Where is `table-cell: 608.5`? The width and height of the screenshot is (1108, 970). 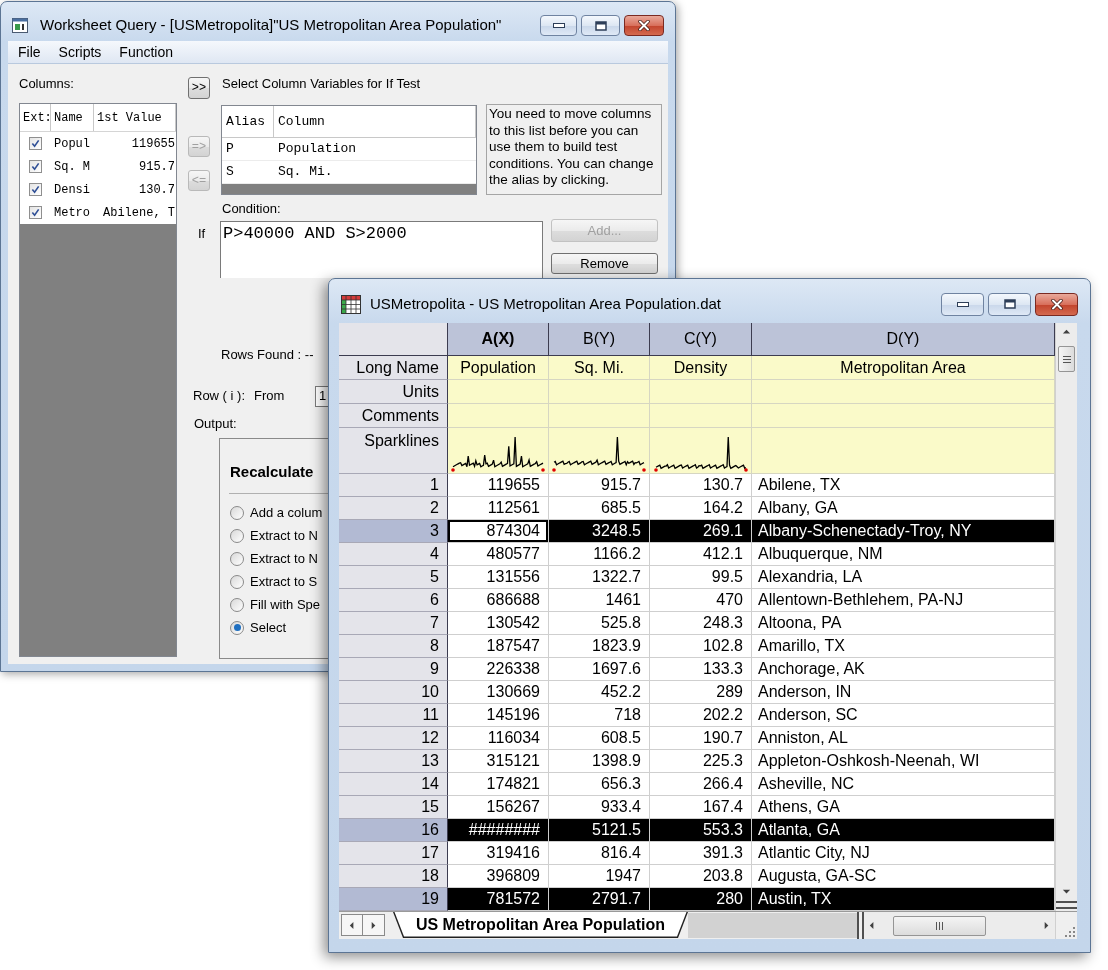 table-cell: 608.5 is located at coordinates (599, 738).